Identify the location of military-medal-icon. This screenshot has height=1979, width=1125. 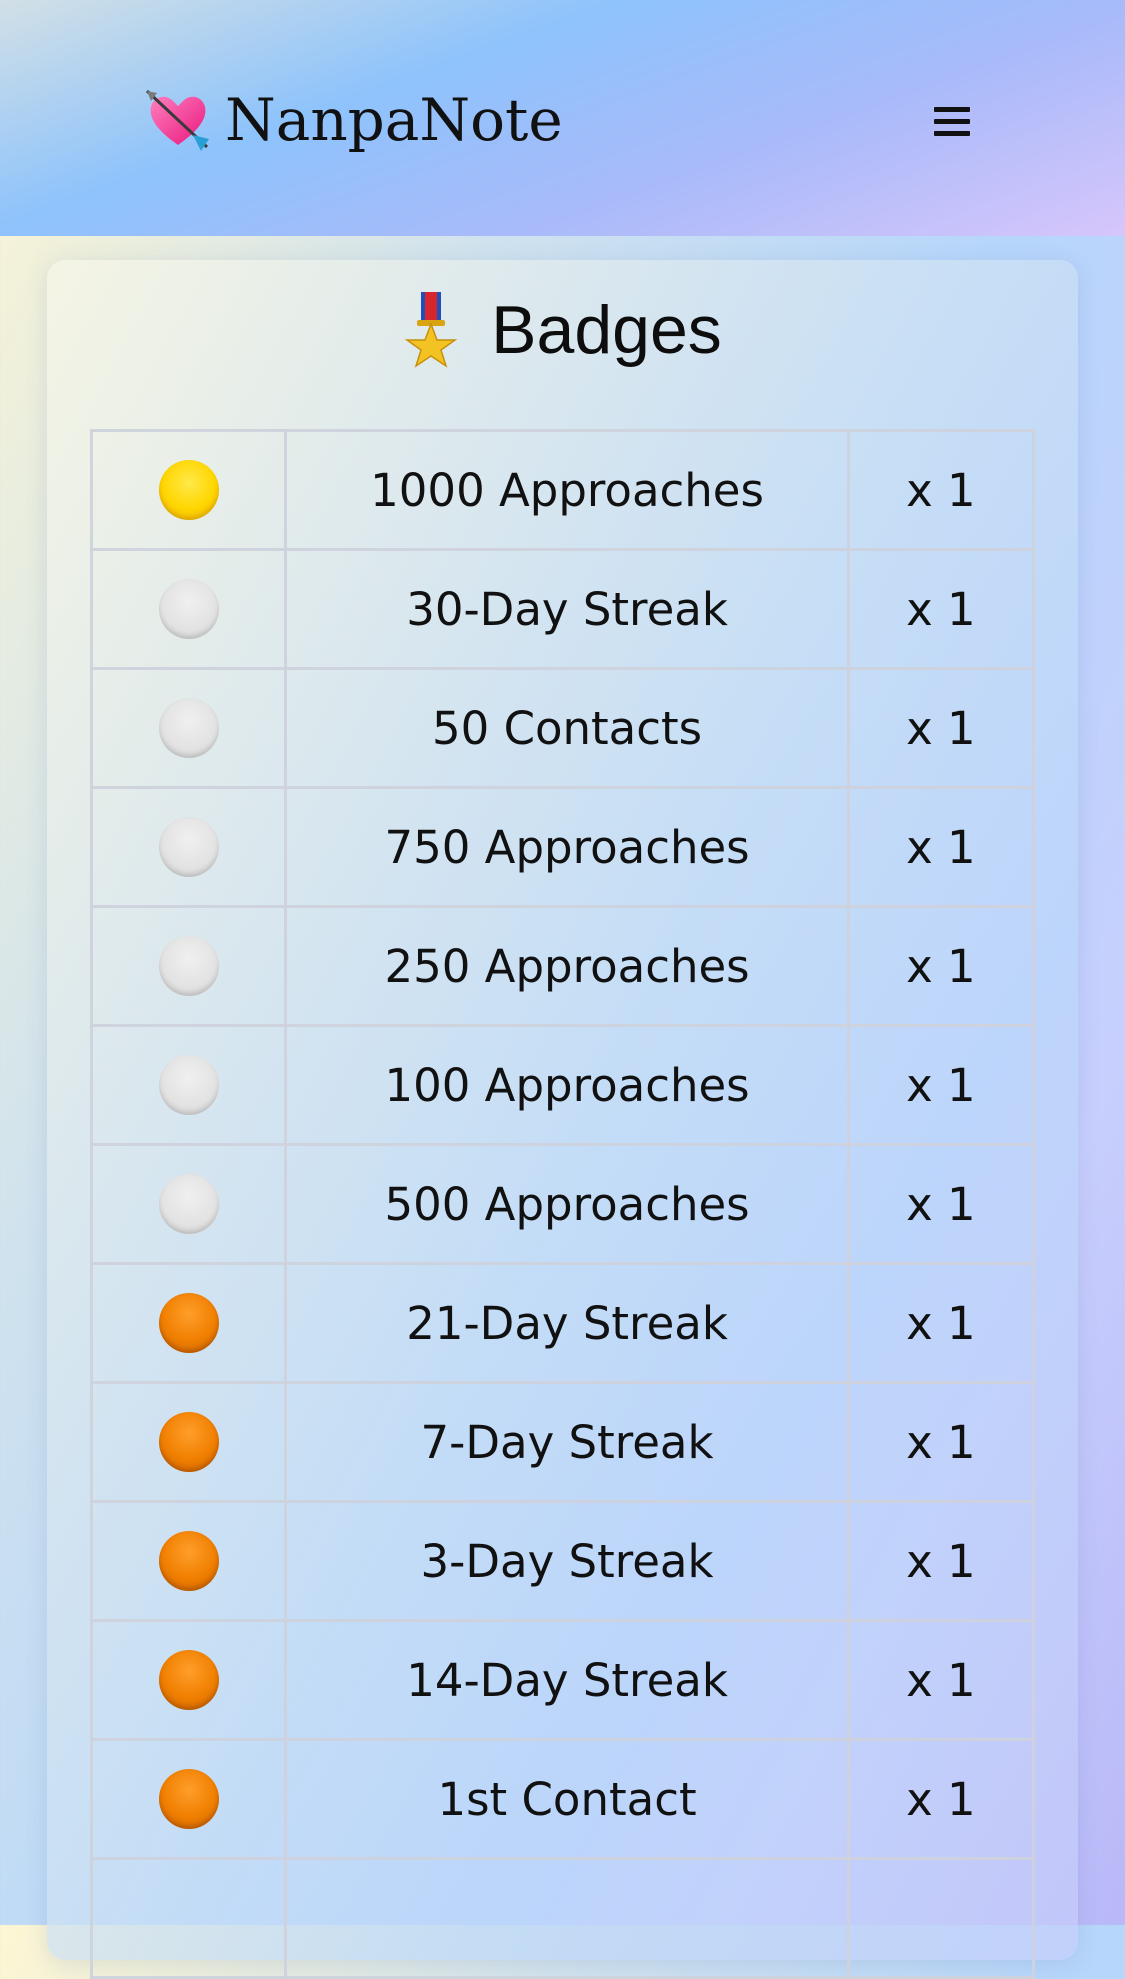
(431, 330).